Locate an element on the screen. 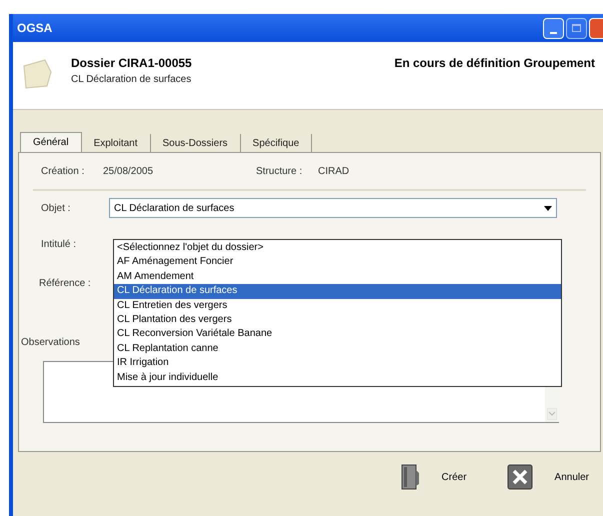 This screenshot has height=516, width=603. dropdown-option: CL Reconversion Variétale Banane is located at coordinates (337, 334).